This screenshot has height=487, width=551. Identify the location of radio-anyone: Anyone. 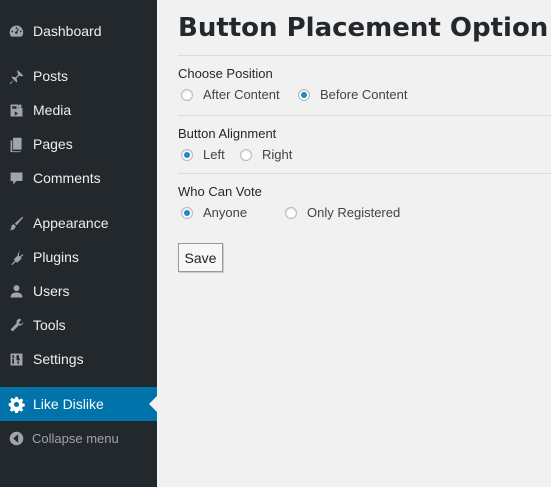
(214, 212).